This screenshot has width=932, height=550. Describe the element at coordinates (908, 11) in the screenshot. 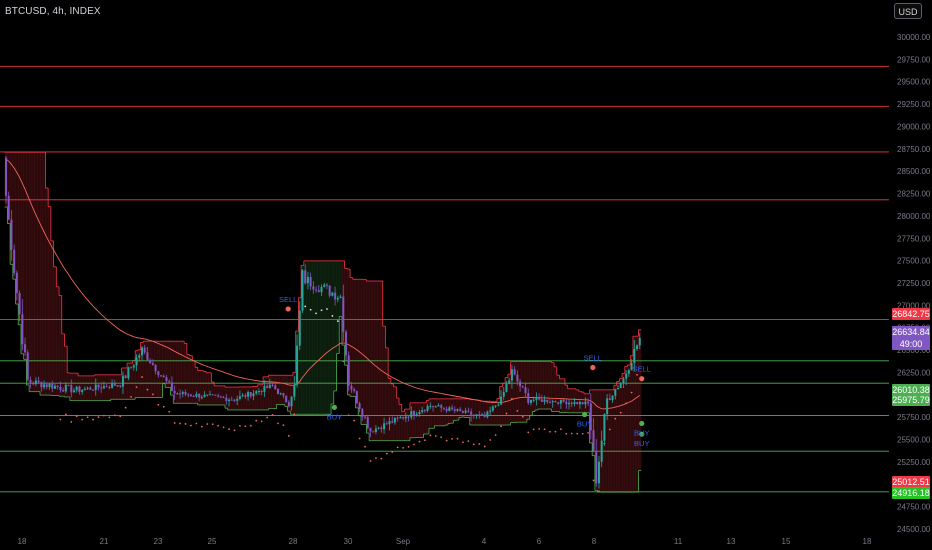

I see `currency-button: USD` at that location.